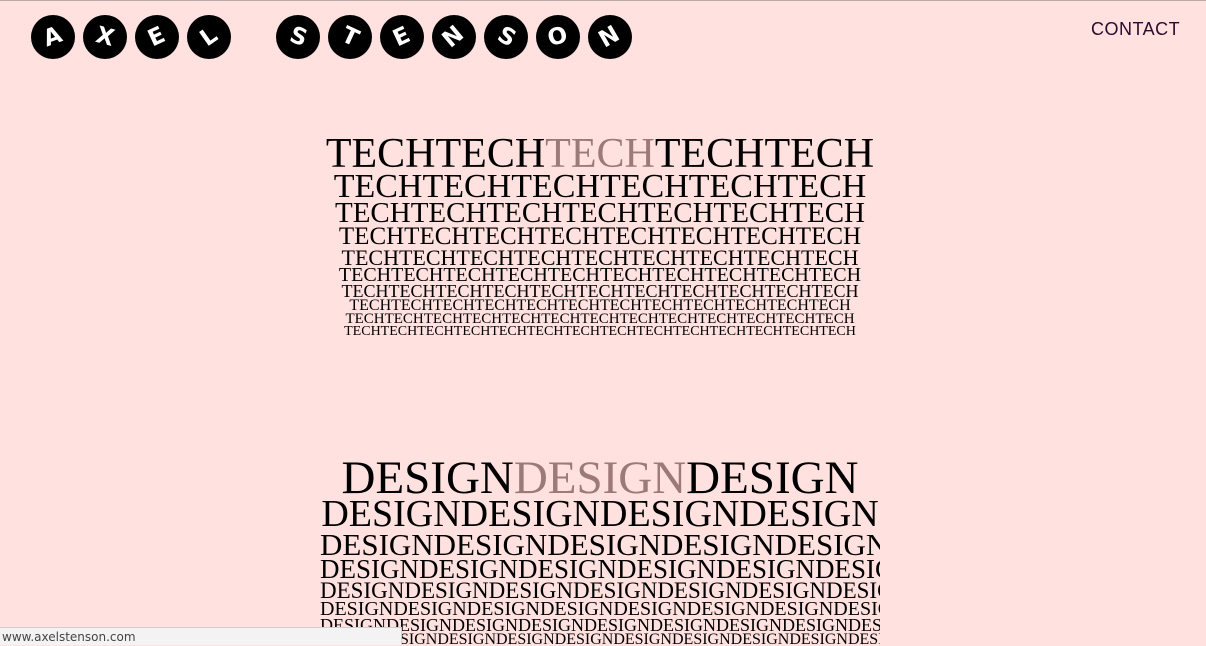 The image size is (1206, 646). I want to click on browser-status-bar: www.axelstenson.com, so click(201, 636).